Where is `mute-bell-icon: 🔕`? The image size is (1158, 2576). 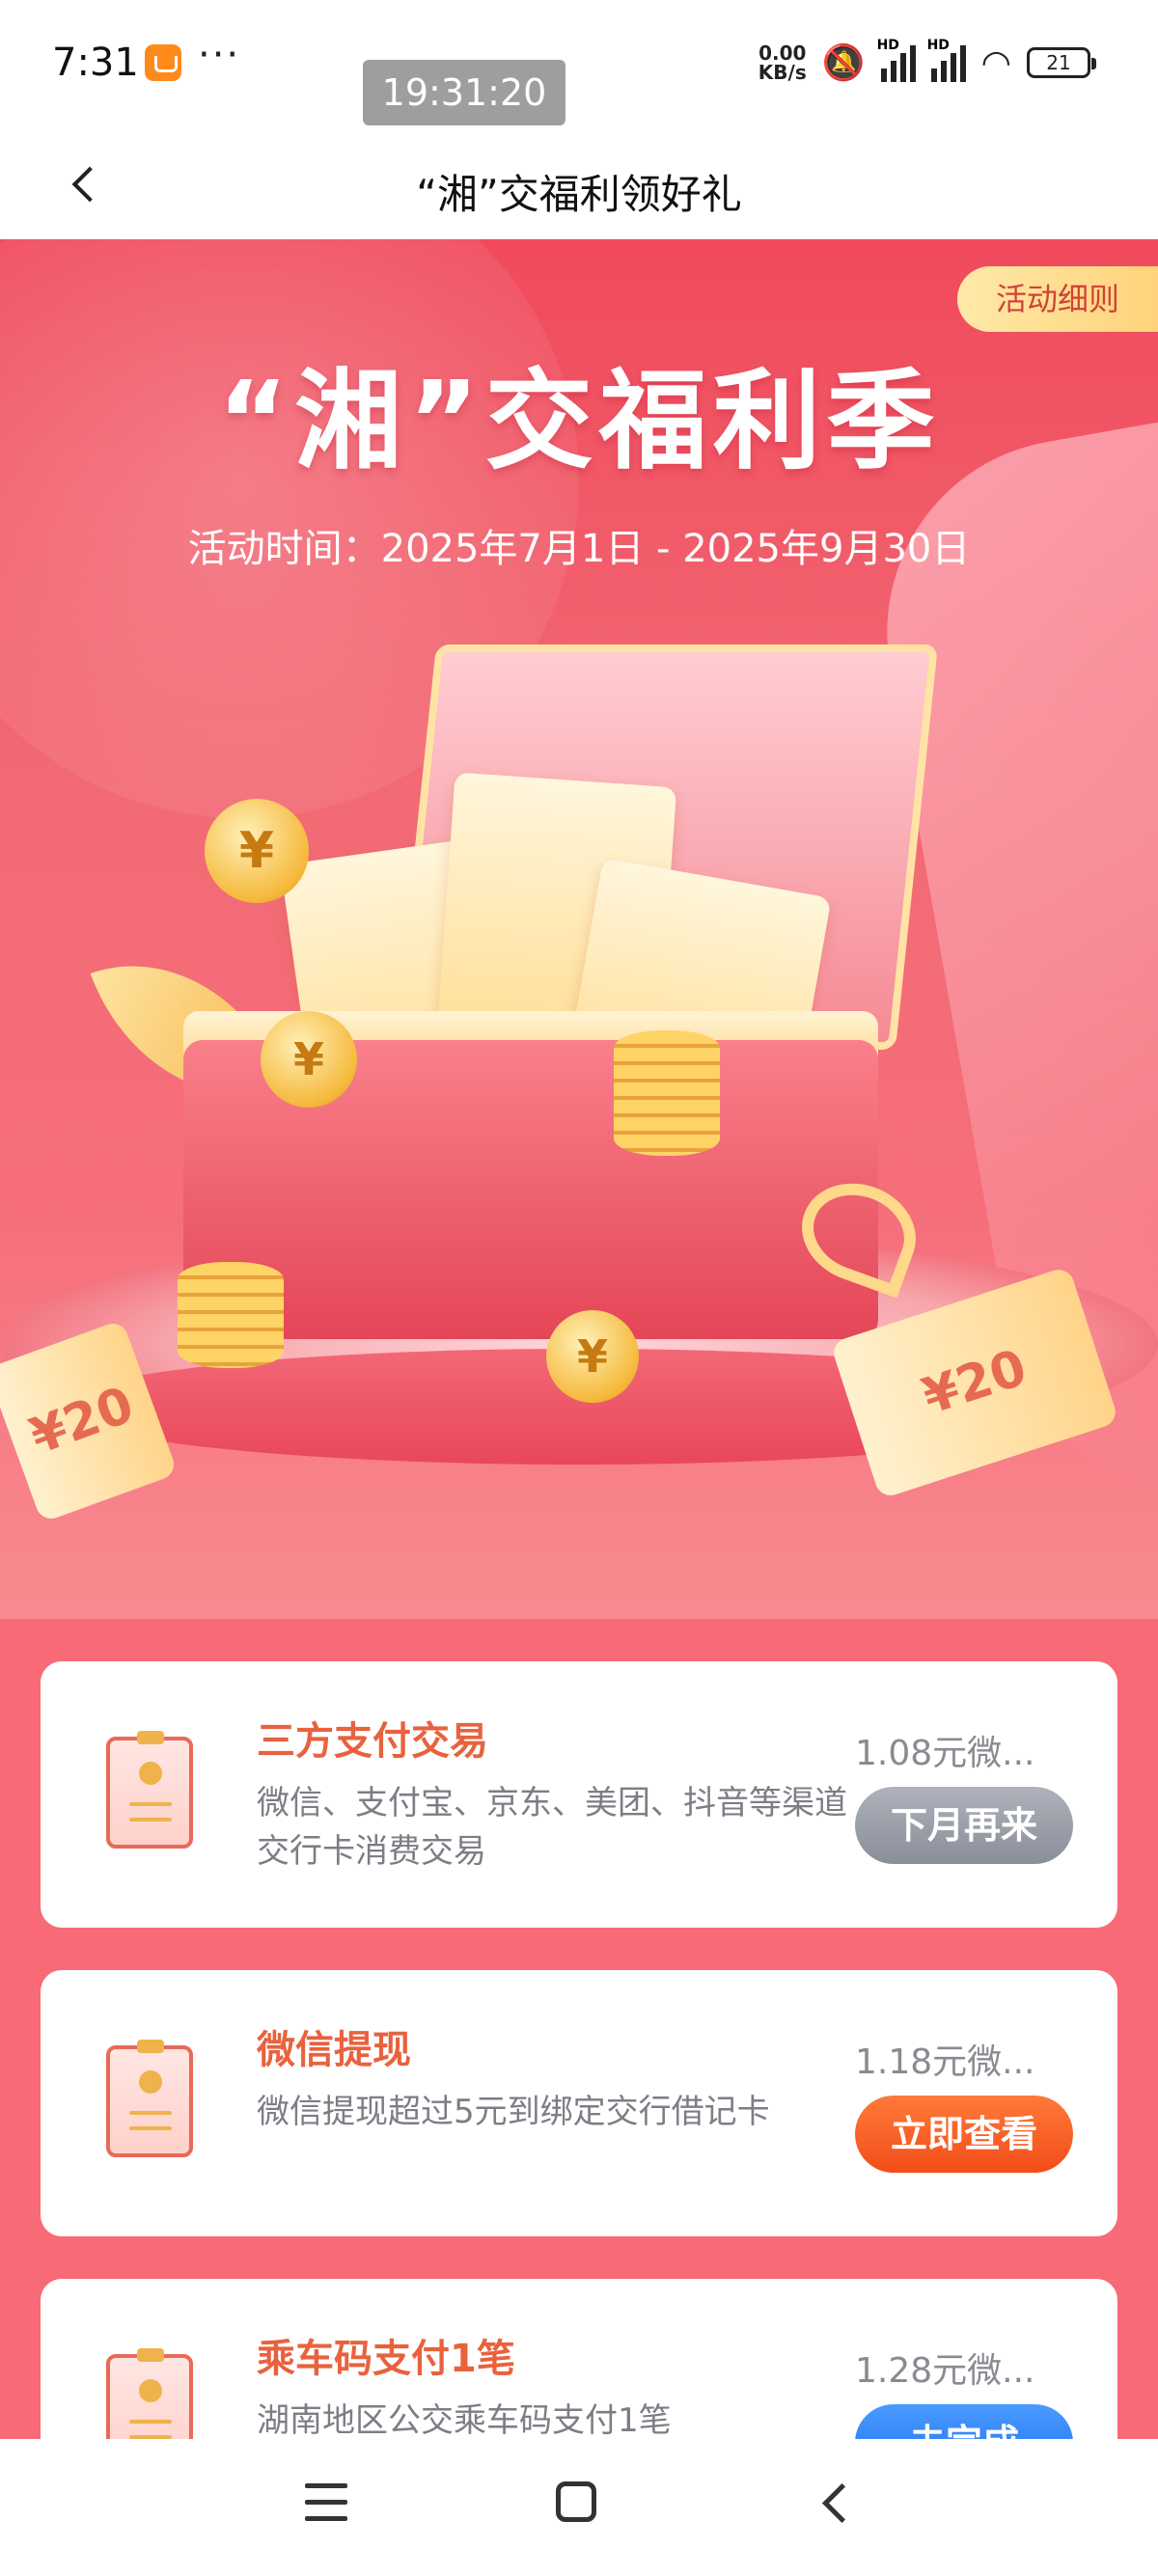 mute-bell-icon: 🔕 is located at coordinates (843, 63).